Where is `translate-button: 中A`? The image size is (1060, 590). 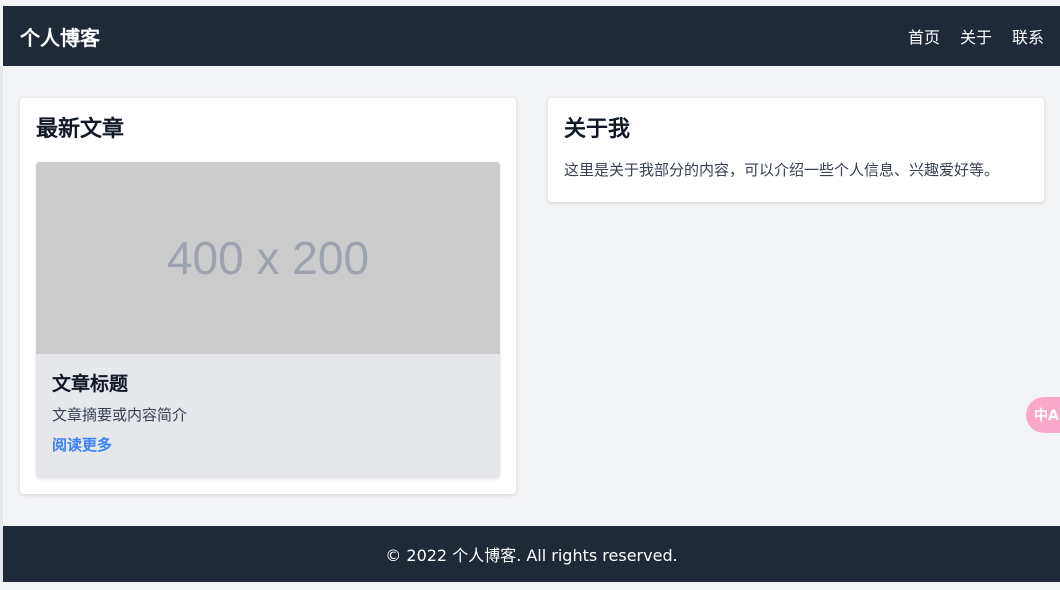
translate-button: 中A is located at coordinates (1043, 415).